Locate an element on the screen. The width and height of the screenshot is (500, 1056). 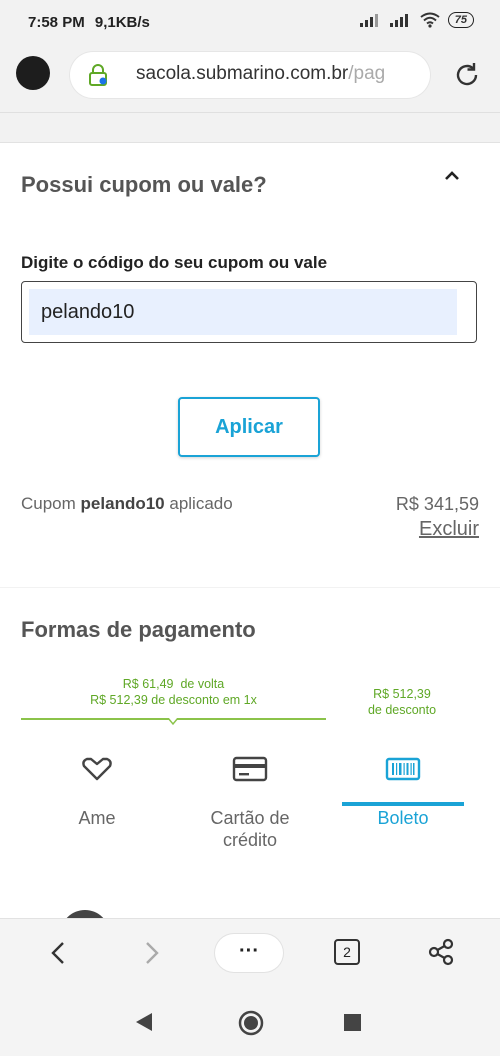
ame-discount: R$ 512,39 de desconto em 1x is located at coordinates (173, 700).